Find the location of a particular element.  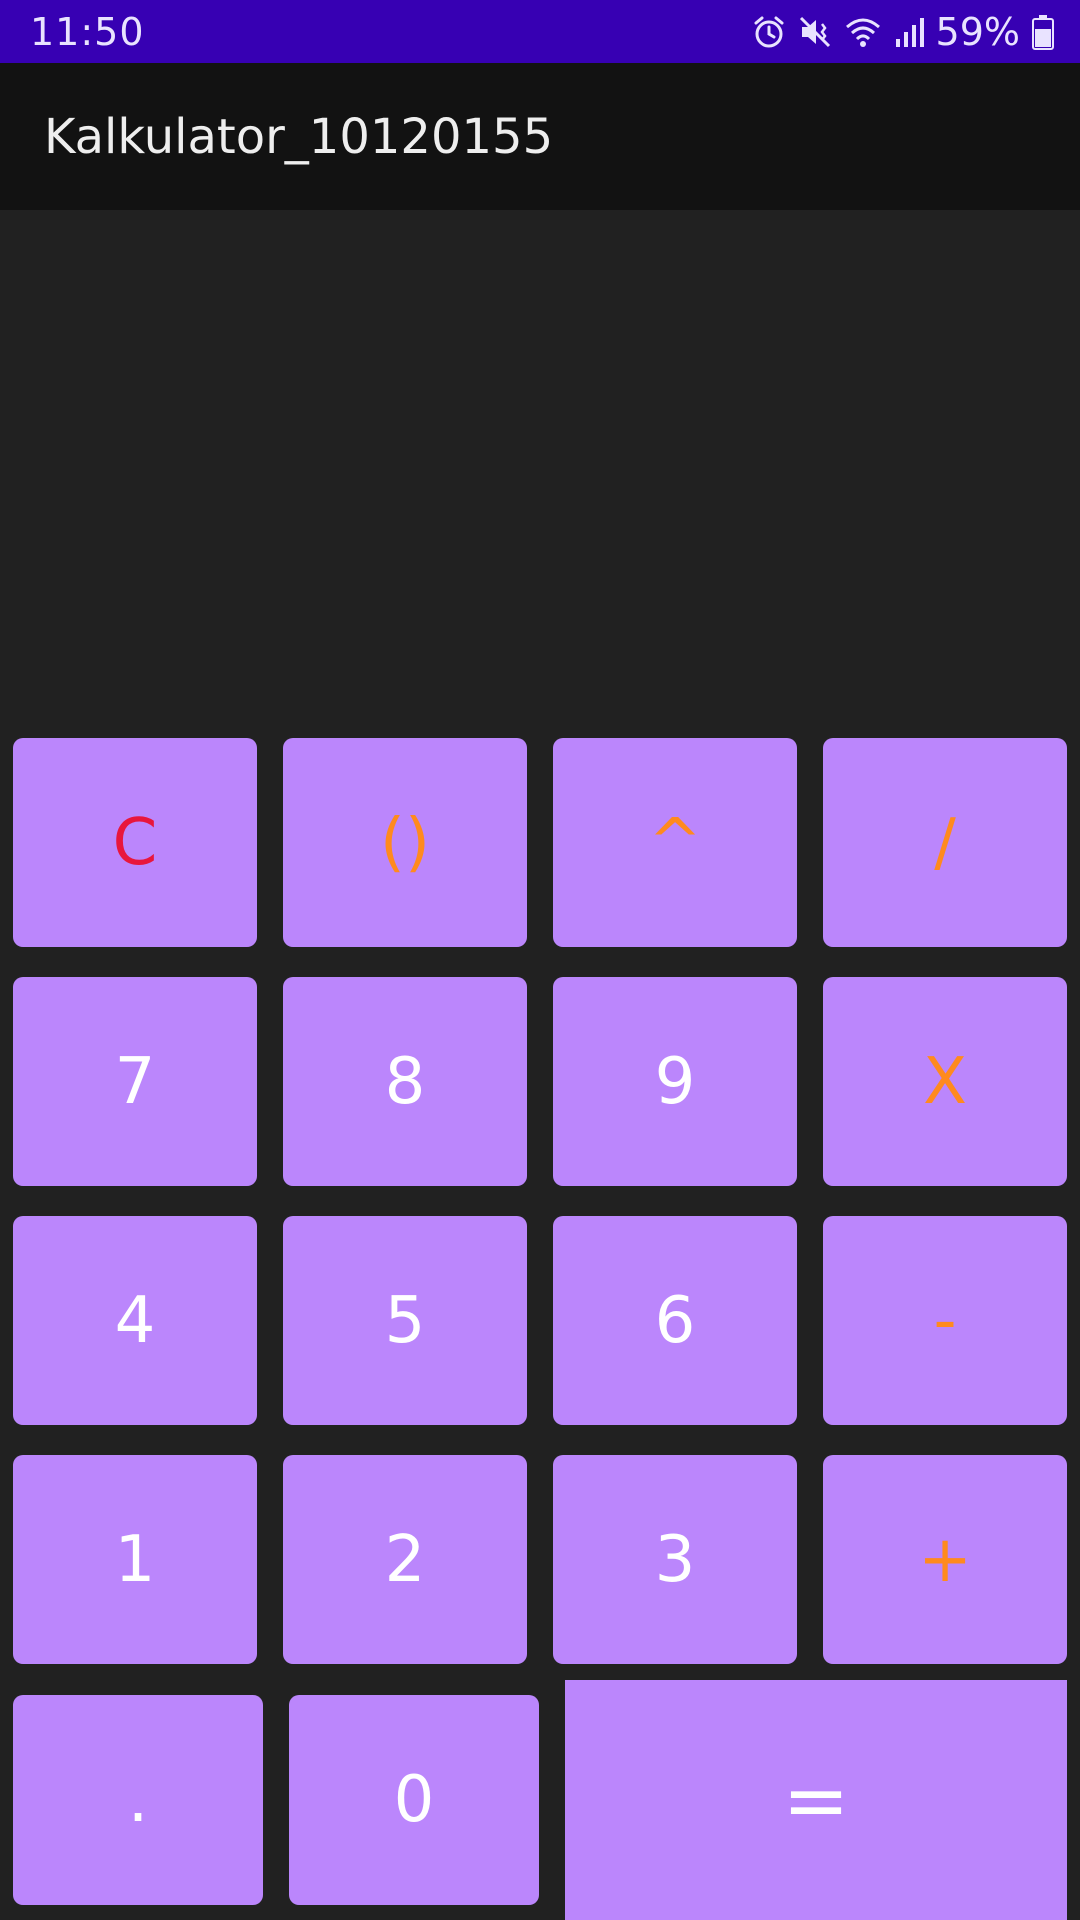

battery-percentage: 59% is located at coordinates (977, 32).